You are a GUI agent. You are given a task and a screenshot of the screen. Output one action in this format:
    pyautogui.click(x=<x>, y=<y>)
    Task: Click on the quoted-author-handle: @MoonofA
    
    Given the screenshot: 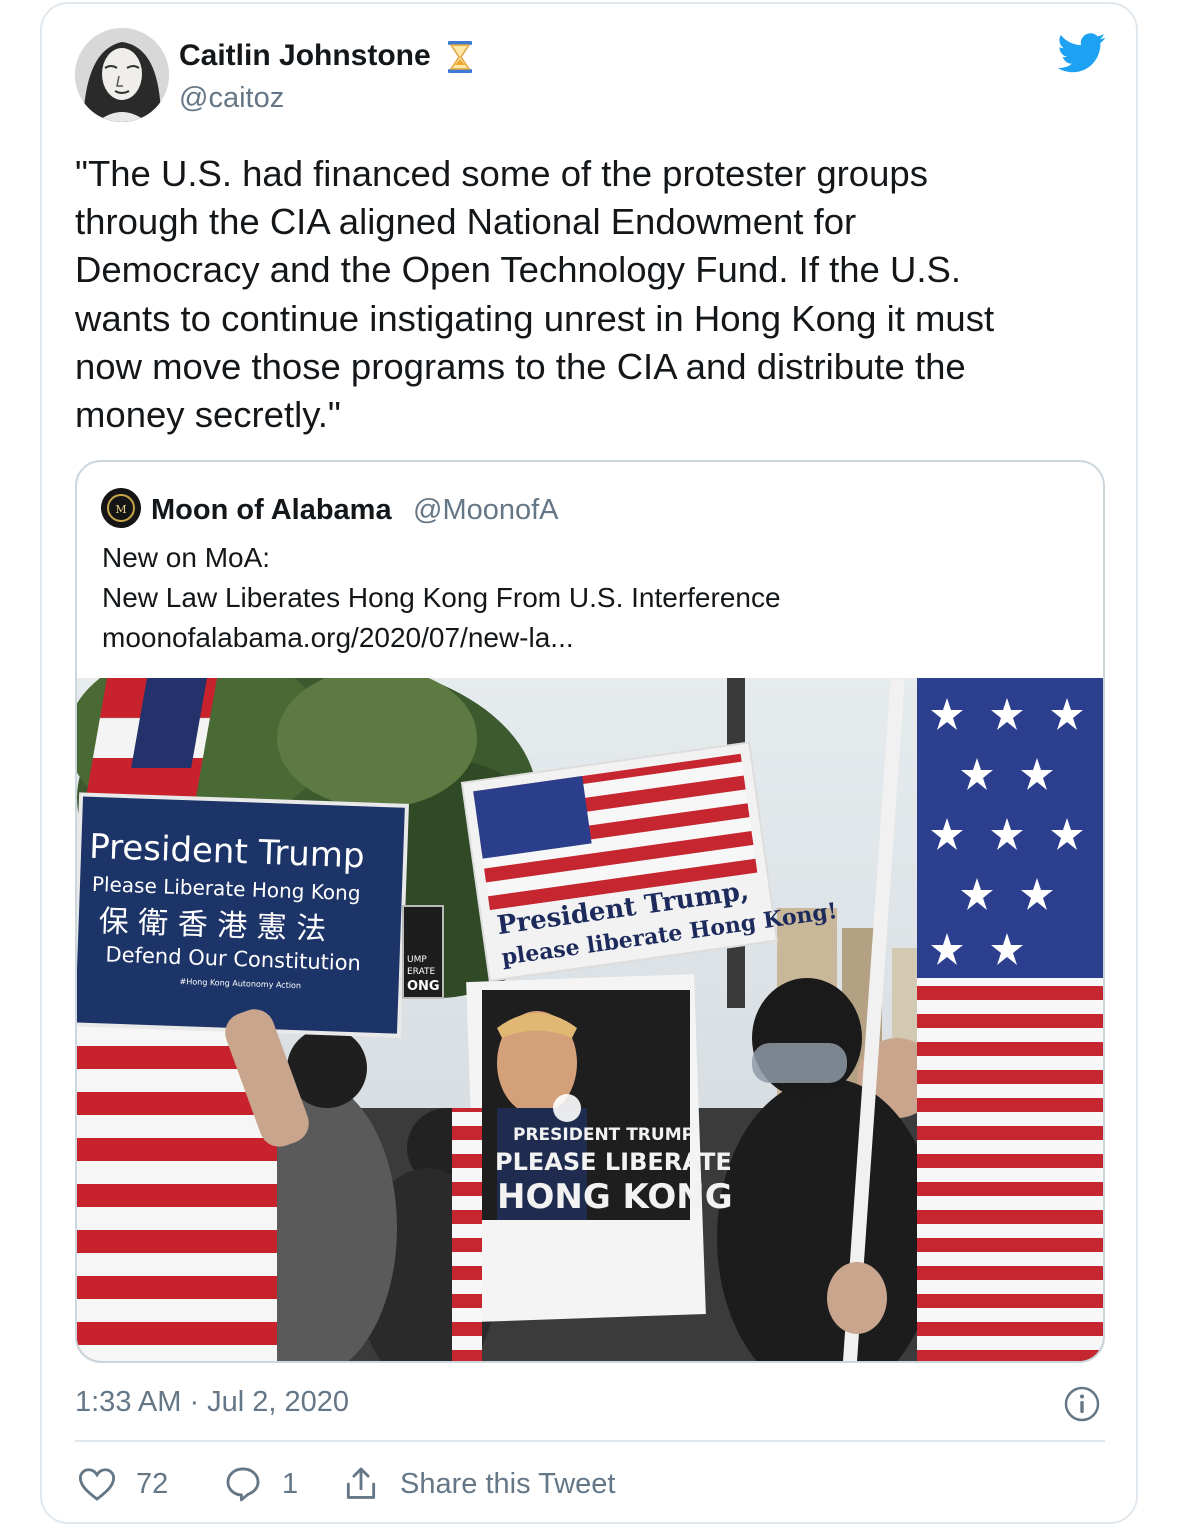 What is the action you would take?
    pyautogui.click(x=486, y=510)
    